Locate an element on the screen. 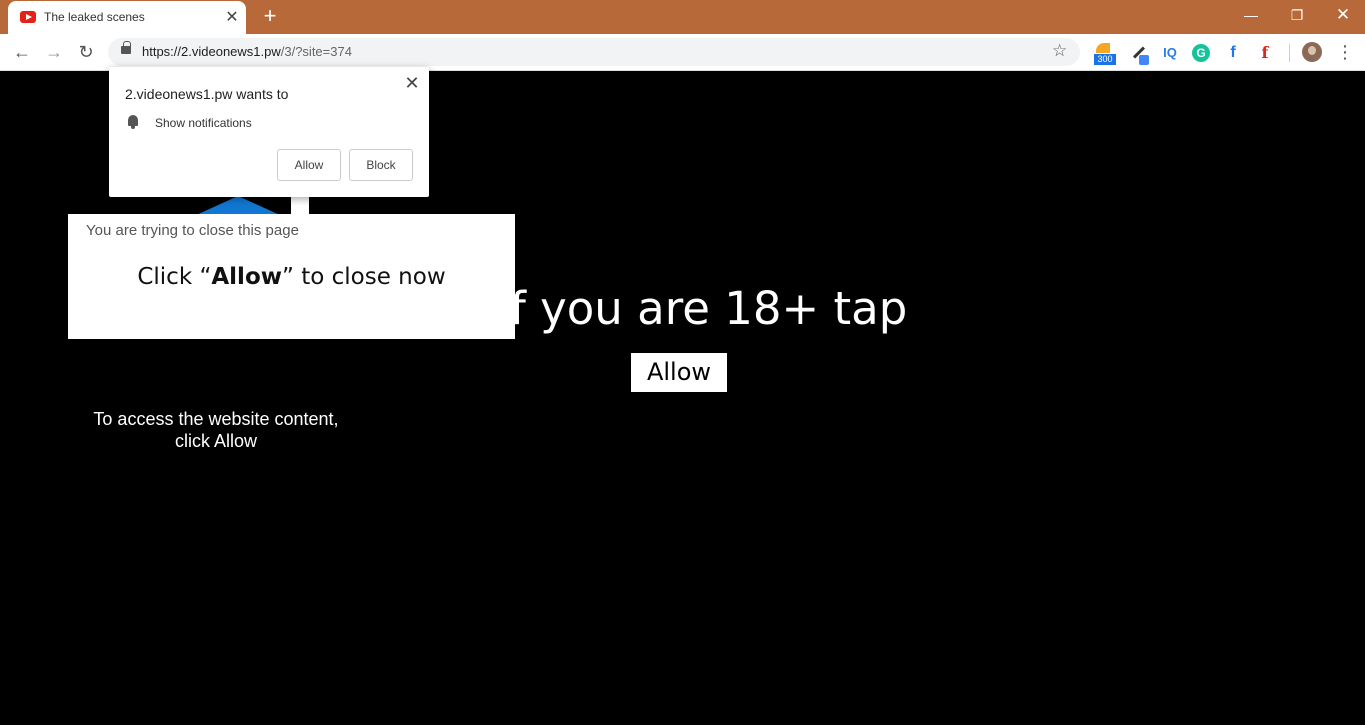  youtube-favicon-icon is located at coordinates (28, 17).